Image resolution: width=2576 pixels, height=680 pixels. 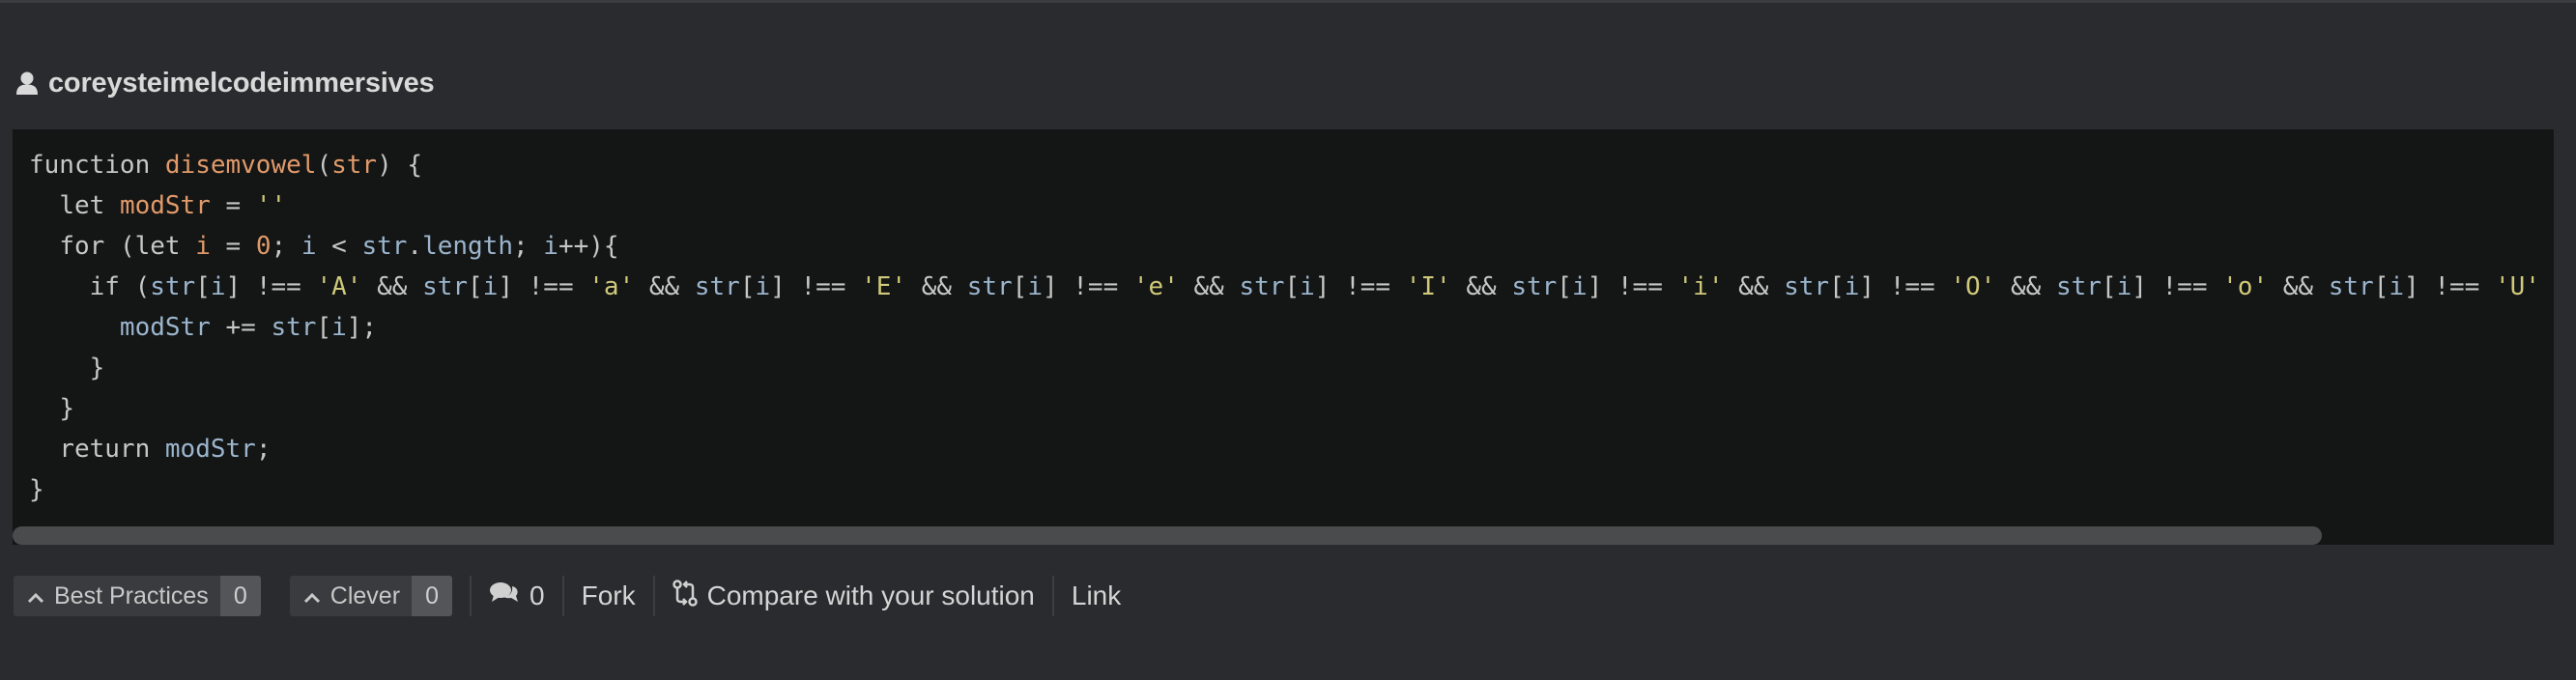 What do you see at coordinates (36, 596) in the screenshot?
I see `chevron-up-icon` at bounding box center [36, 596].